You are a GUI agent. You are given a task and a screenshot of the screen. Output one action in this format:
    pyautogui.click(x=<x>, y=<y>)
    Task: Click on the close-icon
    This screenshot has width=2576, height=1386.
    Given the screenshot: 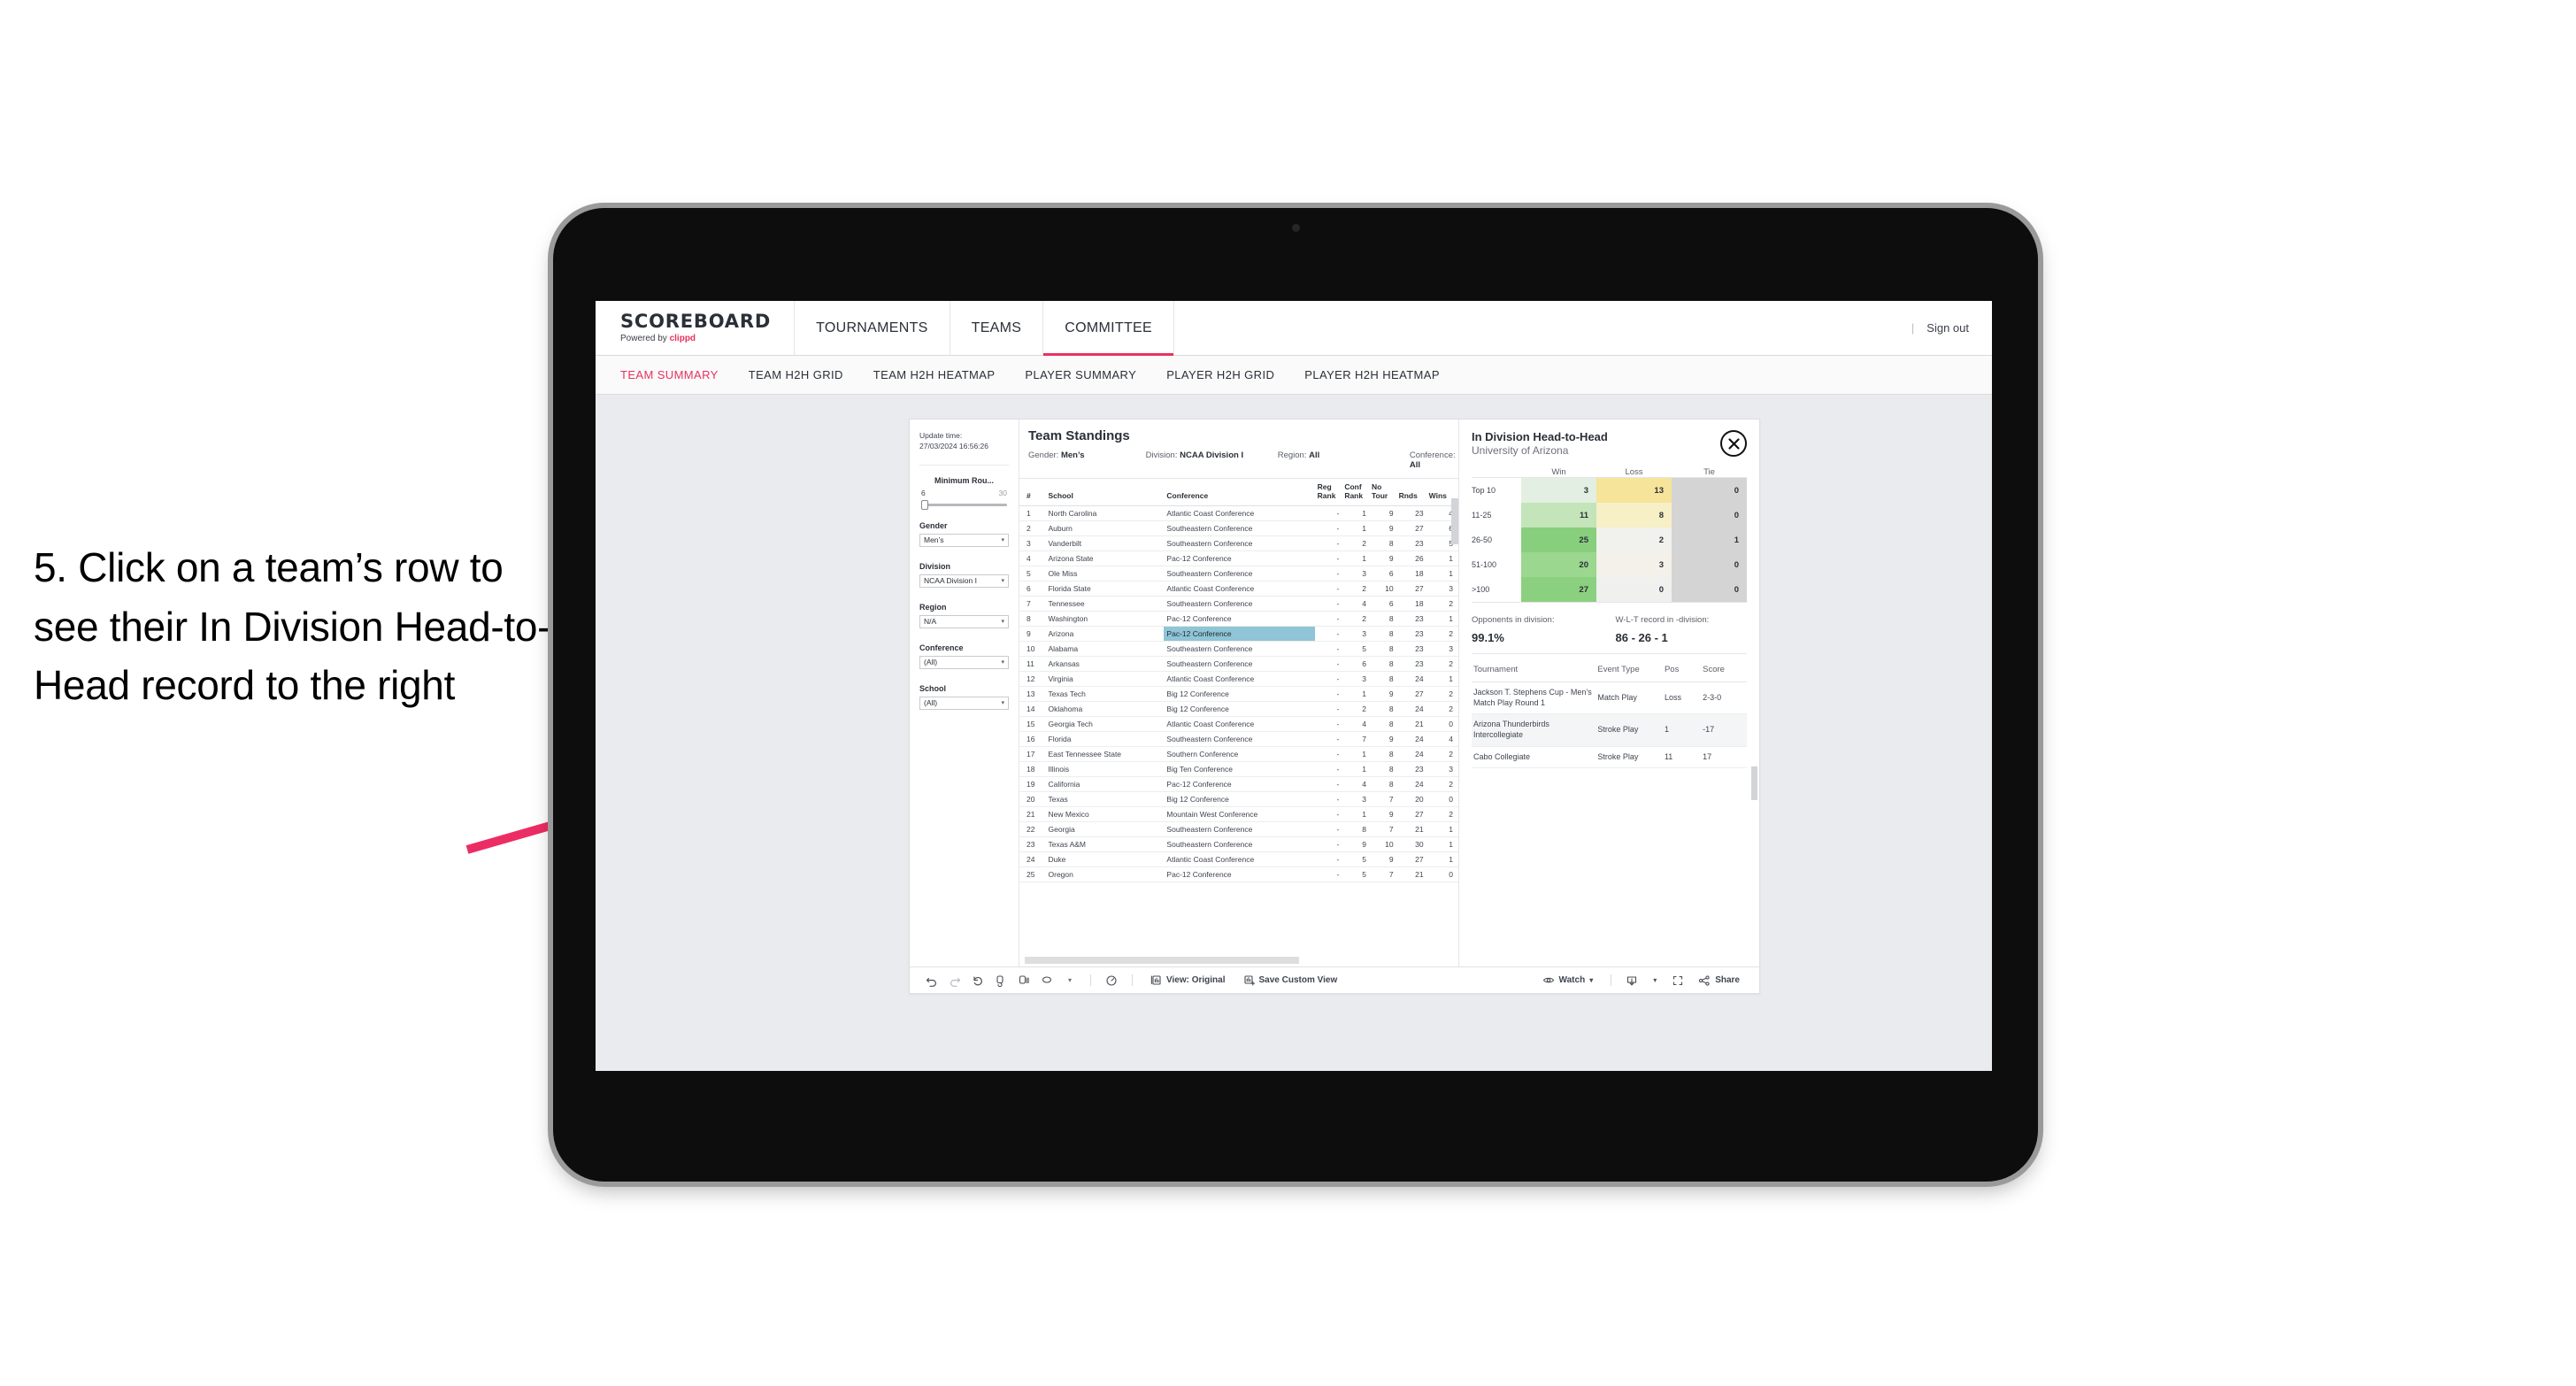 What is the action you would take?
    pyautogui.click(x=1733, y=443)
    